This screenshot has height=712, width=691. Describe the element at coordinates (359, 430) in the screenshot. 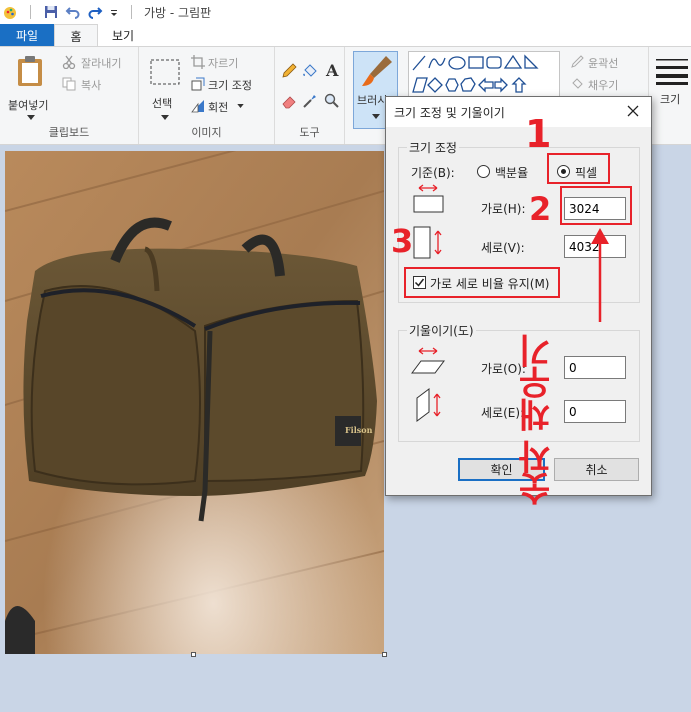

I see `svg-text: Filson` at that location.